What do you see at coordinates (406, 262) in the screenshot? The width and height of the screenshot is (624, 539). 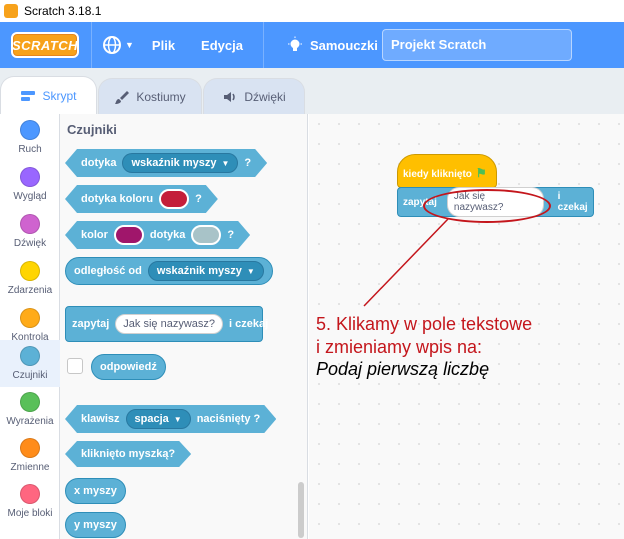 I see `annotation-arrow` at bounding box center [406, 262].